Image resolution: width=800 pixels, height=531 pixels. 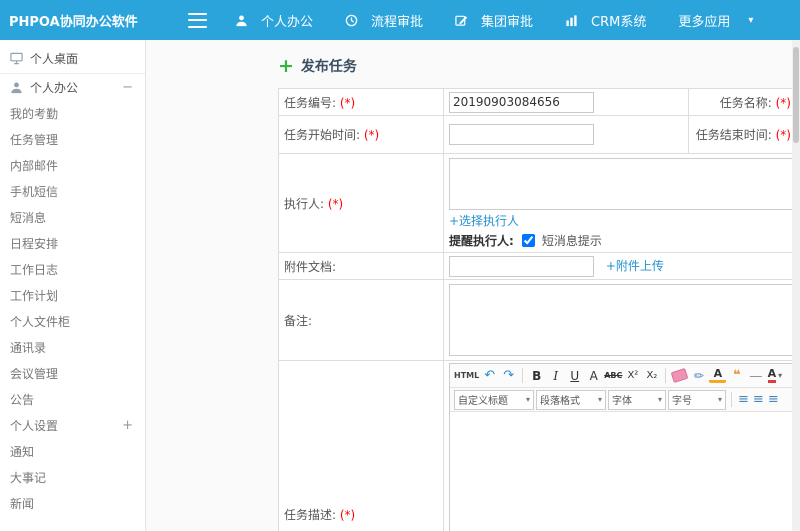 What do you see at coordinates (466, 375) in the screenshot?
I see `html-source-button: HTML` at bounding box center [466, 375].